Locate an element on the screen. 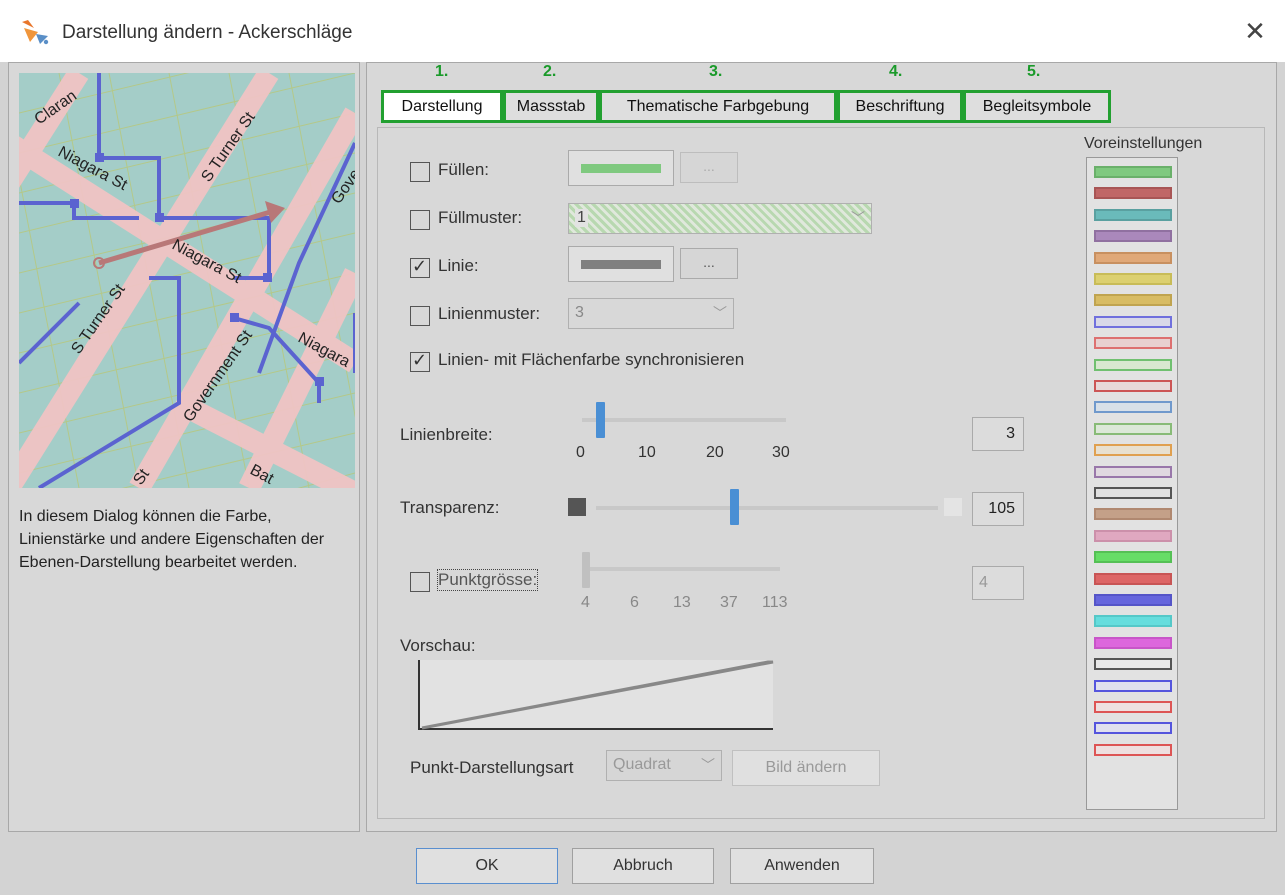  cancel-button: Abbruch is located at coordinates (643, 866).